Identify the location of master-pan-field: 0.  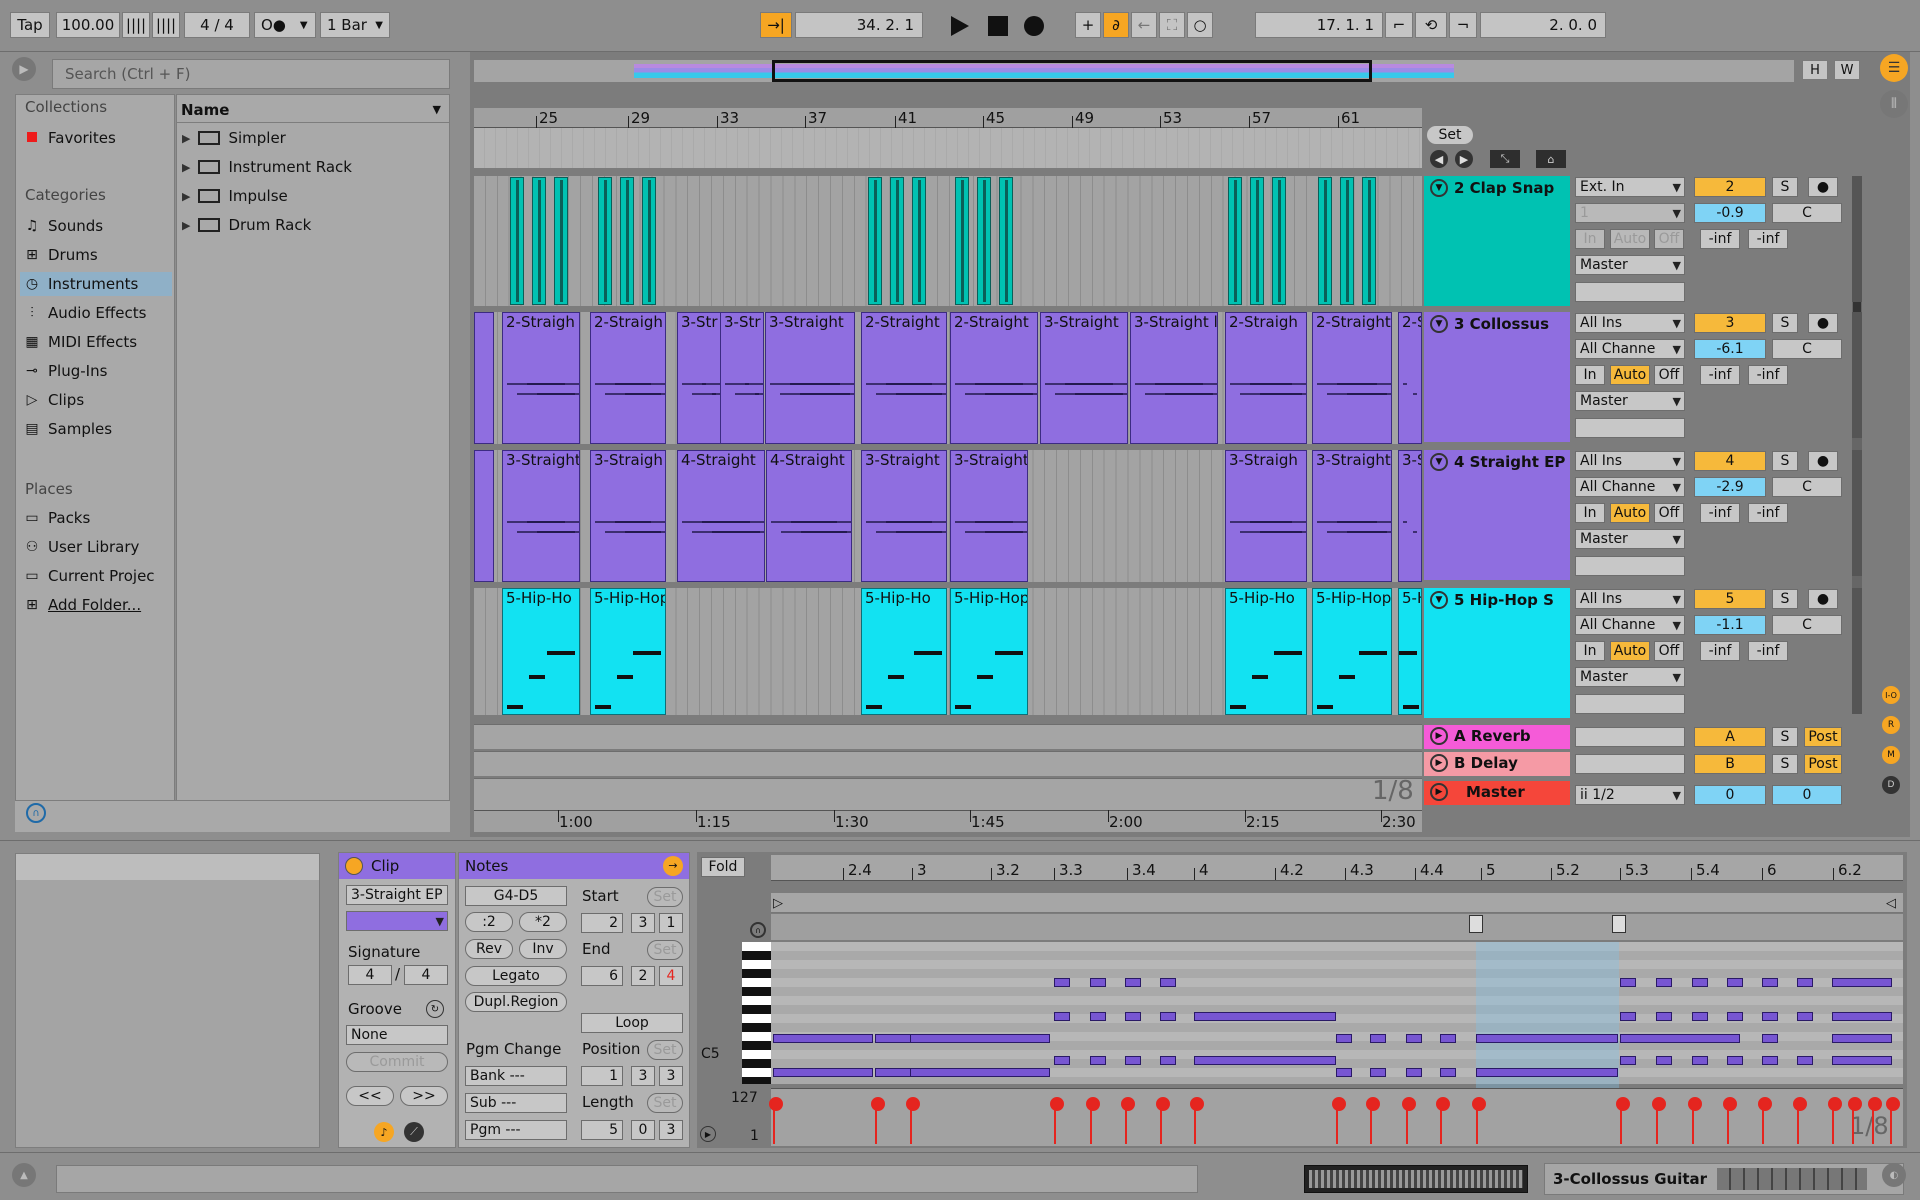
(1807, 795).